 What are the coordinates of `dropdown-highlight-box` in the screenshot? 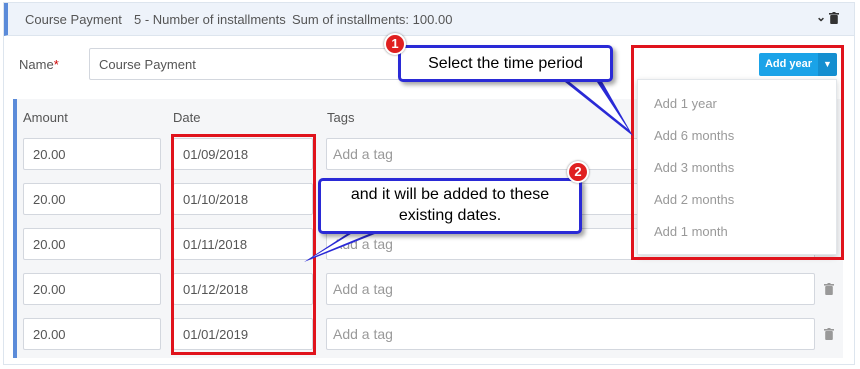 It's located at (737, 152).